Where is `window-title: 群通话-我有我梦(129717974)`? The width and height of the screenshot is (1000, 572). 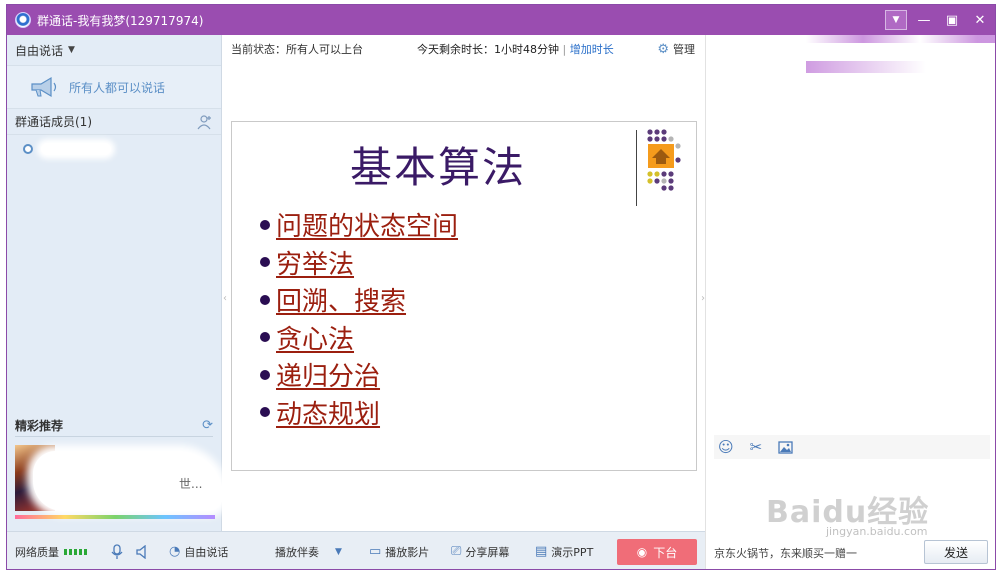
window-title: 群通话-我有我梦(129717974) is located at coordinates (120, 20).